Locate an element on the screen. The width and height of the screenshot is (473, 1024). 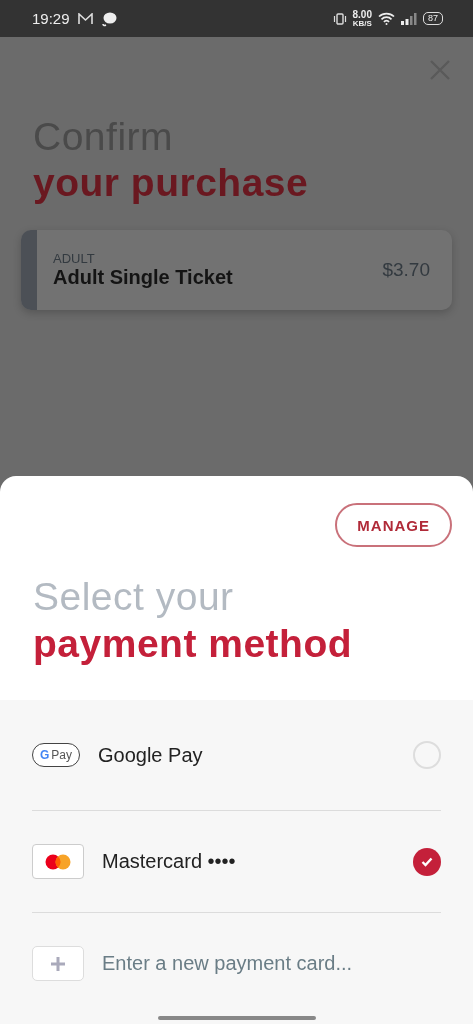
wifi-icon is located at coordinates (386, 18).